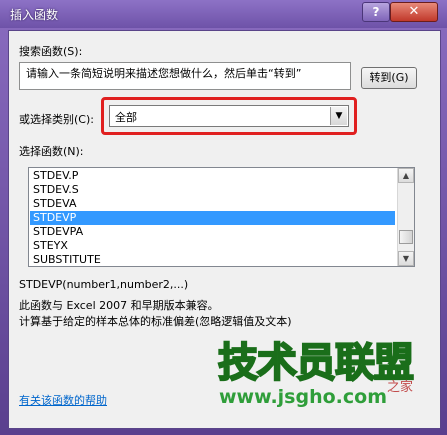  I want to click on scroll-thumb, so click(406, 237).